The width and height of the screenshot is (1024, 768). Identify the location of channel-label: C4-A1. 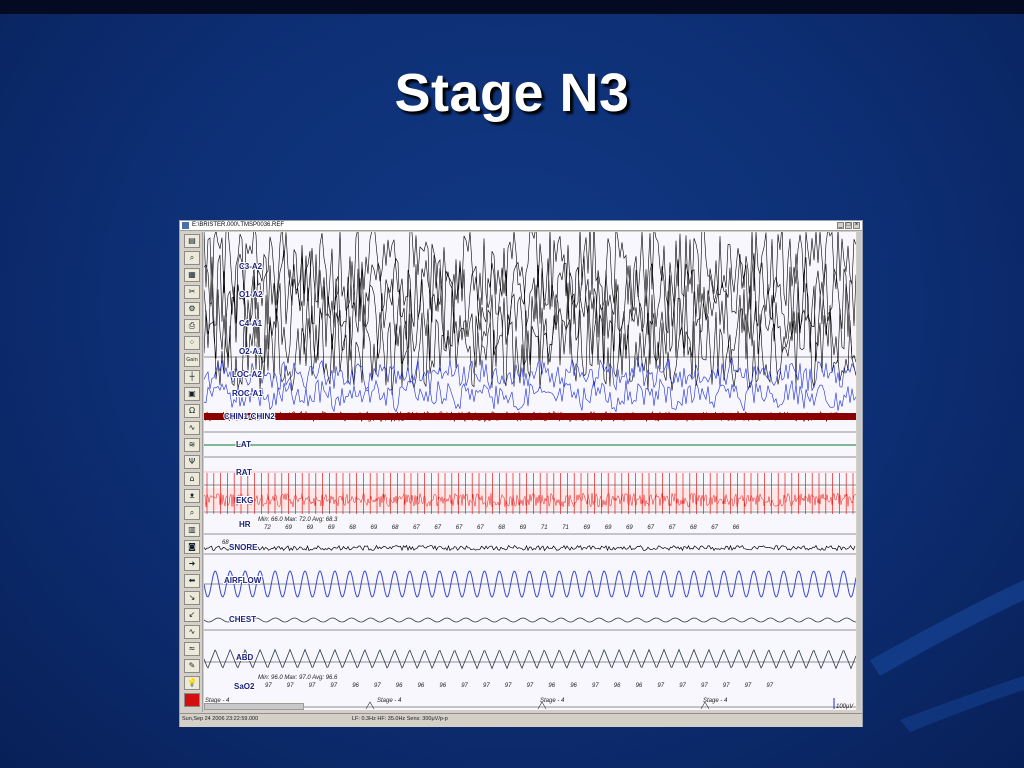
(251, 323).